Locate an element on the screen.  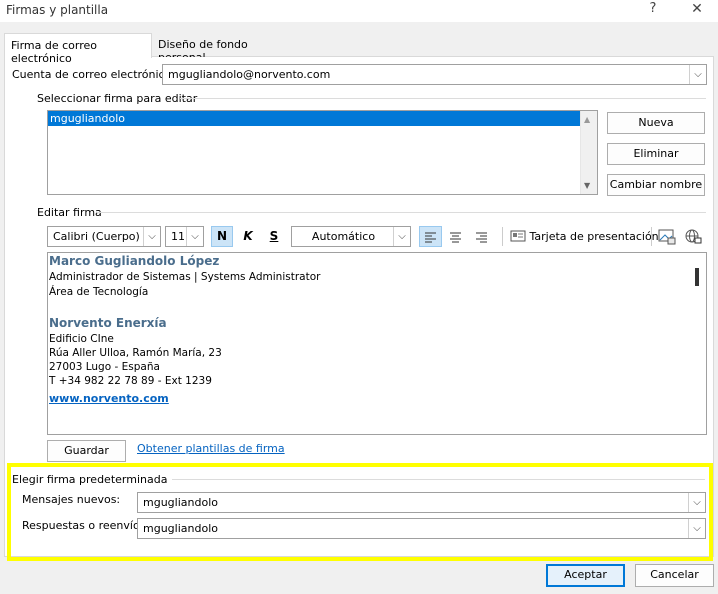
tab-personal-stationery: Diseño de fondo personal is located at coordinates (222, 48).